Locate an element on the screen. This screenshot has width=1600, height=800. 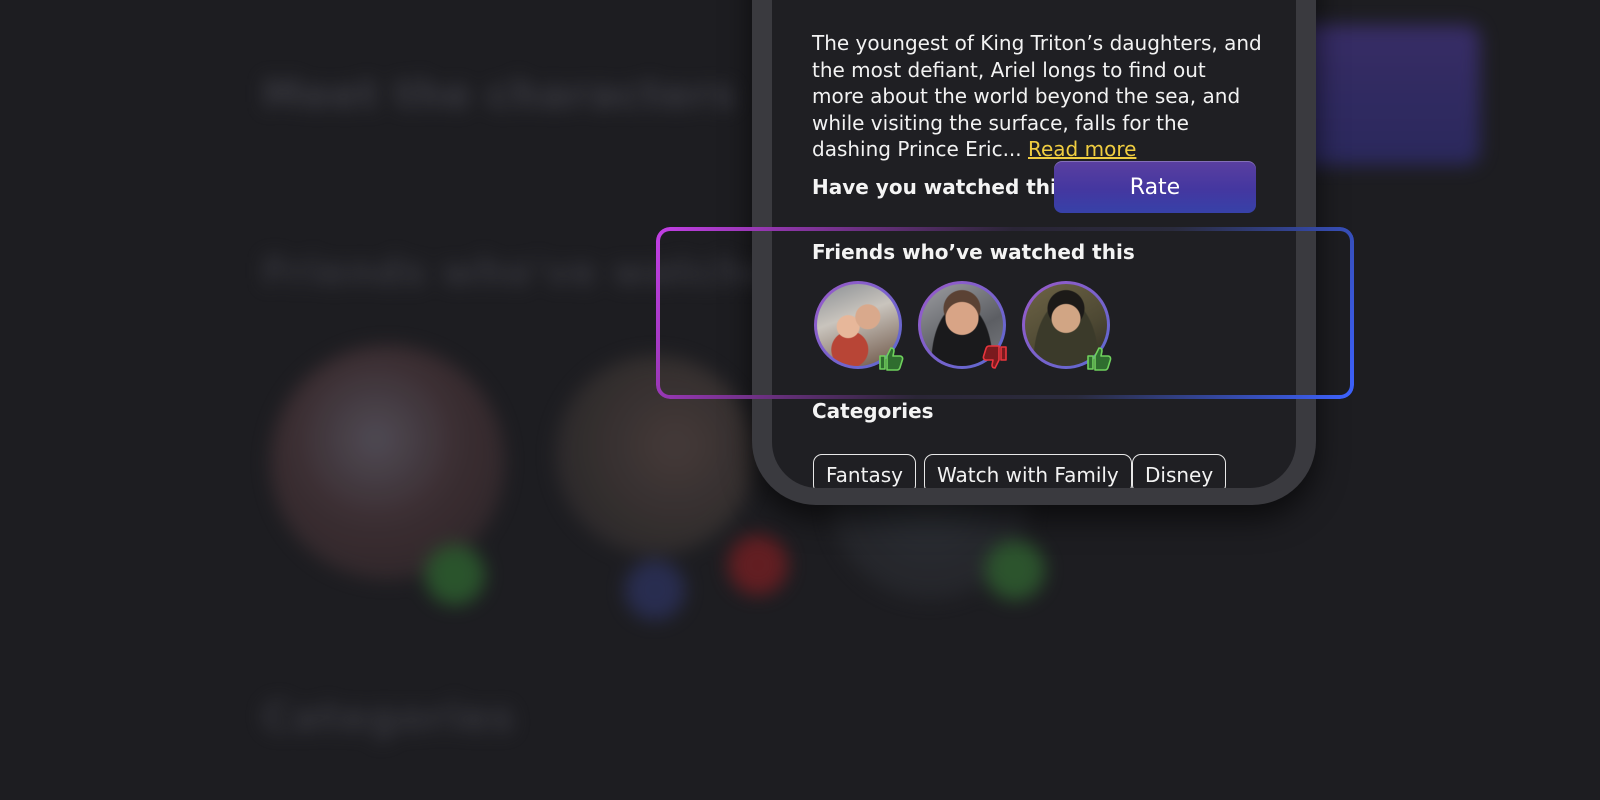
category-chip-watch-with-family: Watch with Family is located at coordinates (1028, 471).